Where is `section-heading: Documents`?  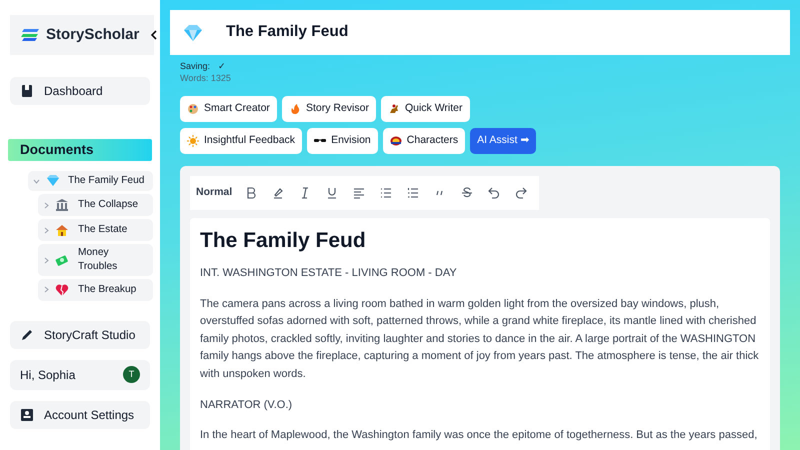
section-heading: Documents is located at coordinates (80, 150).